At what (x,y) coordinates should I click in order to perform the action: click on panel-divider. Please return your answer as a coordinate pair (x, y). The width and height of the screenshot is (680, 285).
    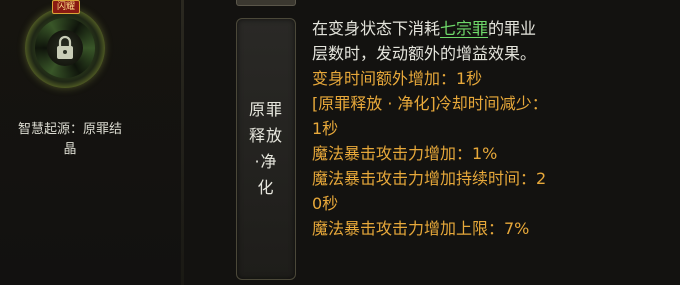
    Looking at the image, I should click on (182, 142).